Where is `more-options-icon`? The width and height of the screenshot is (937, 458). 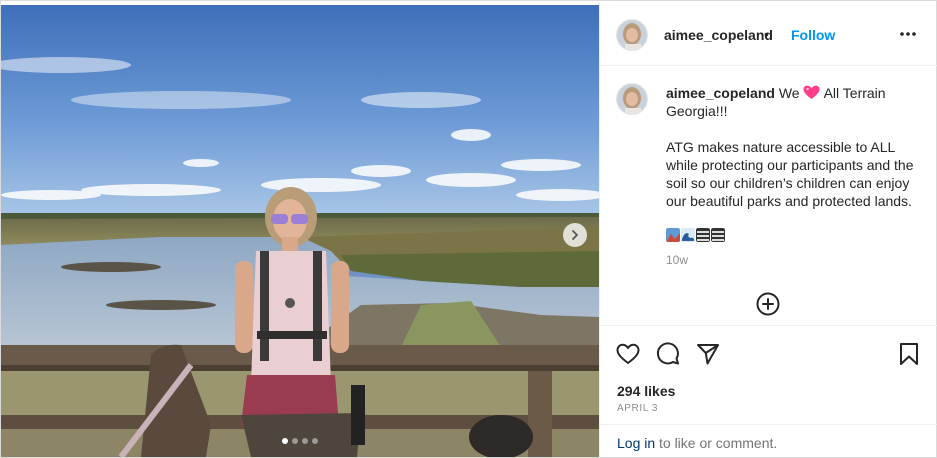
more-options-icon is located at coordinates (908, 34).